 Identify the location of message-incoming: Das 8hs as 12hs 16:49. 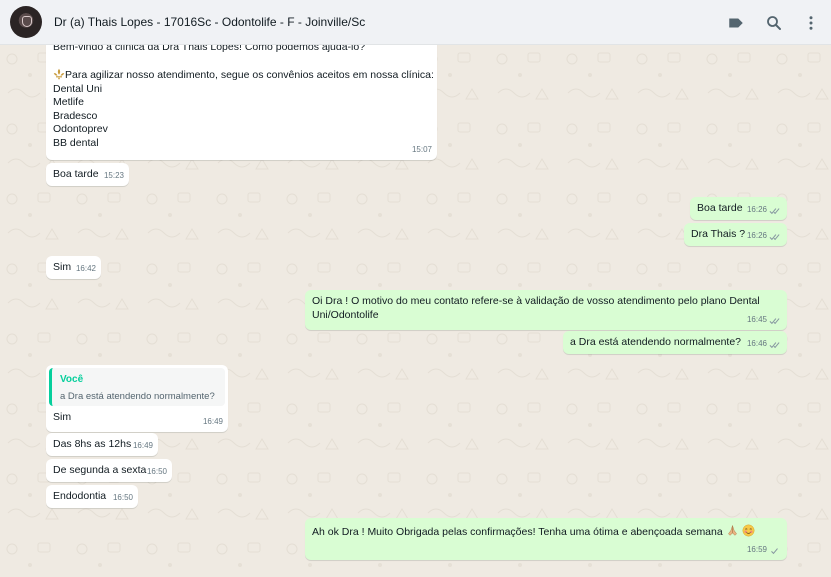
(102, 444).